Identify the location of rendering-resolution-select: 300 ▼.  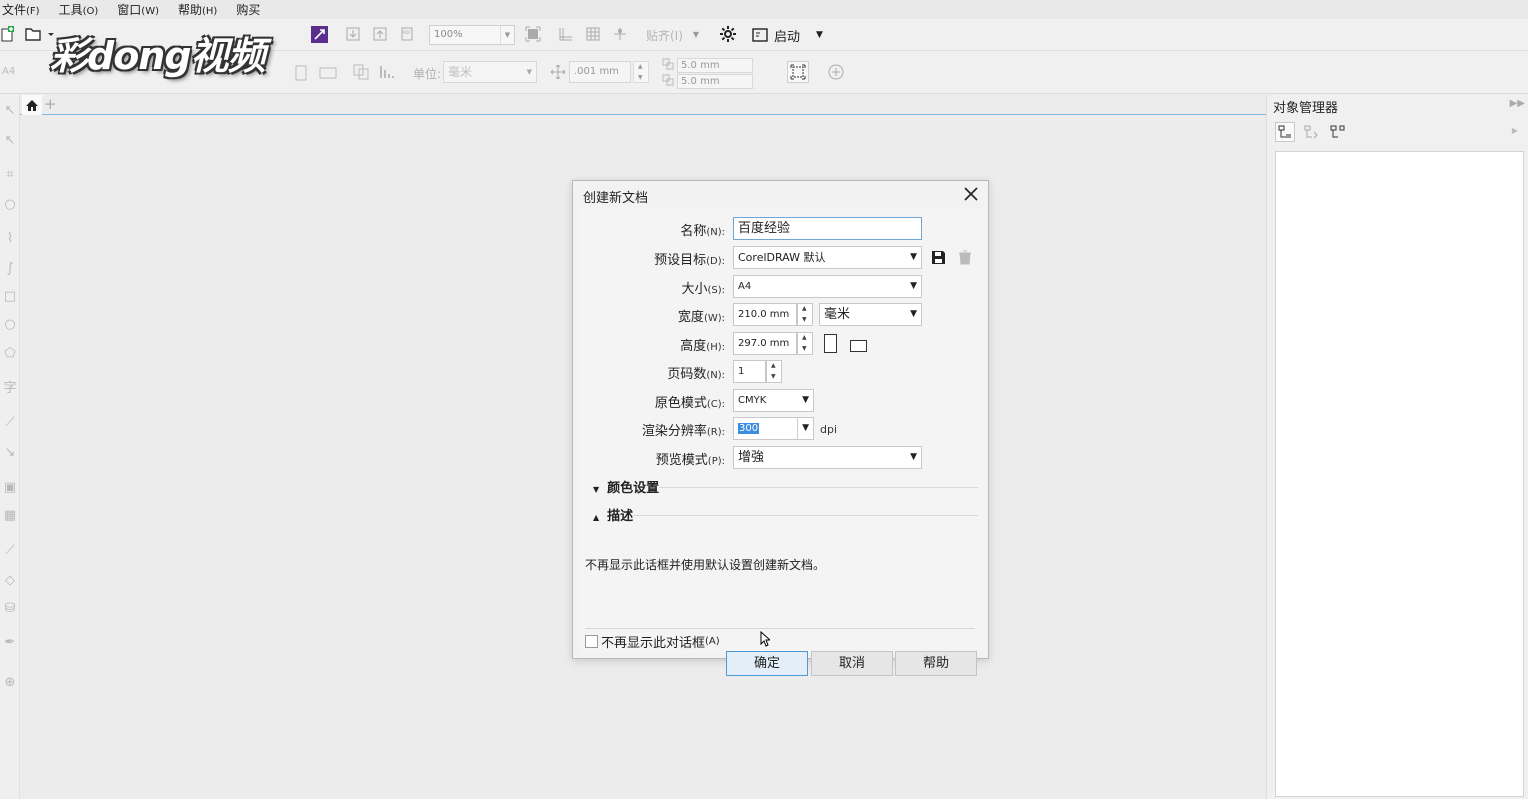
(773, 428).